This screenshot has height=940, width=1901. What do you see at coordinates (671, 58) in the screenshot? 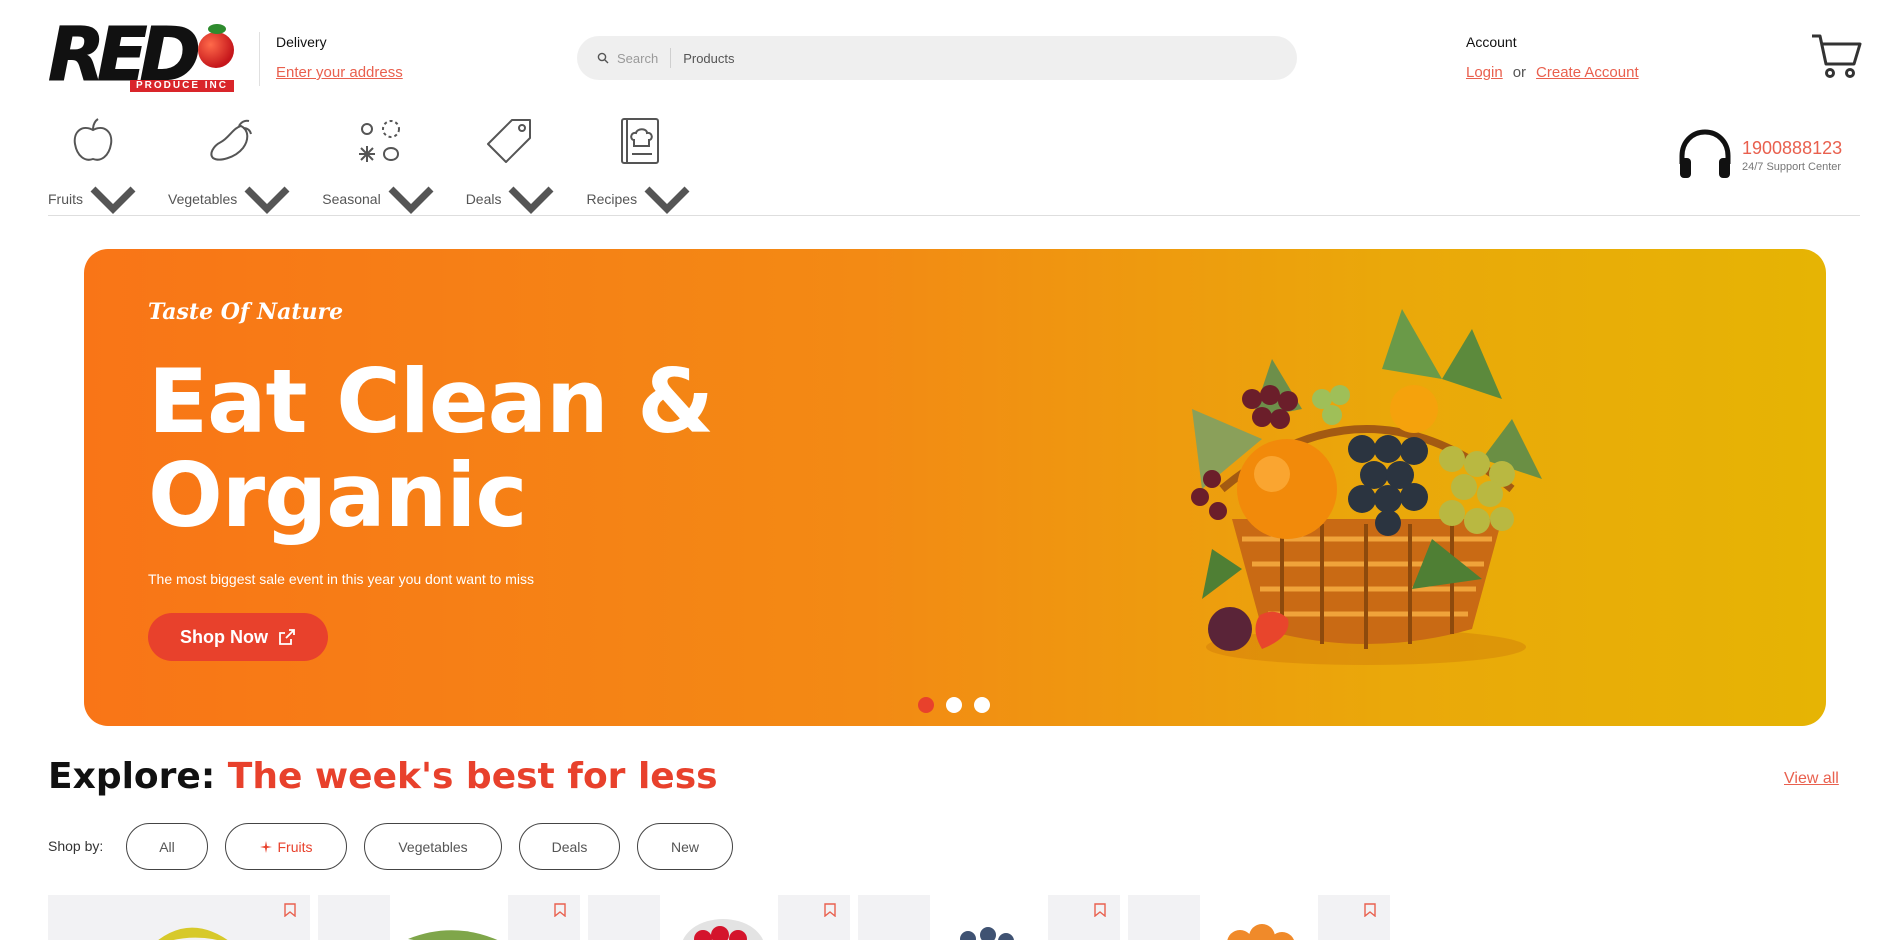
I see `search-separator` at bounding box center [671, 58].